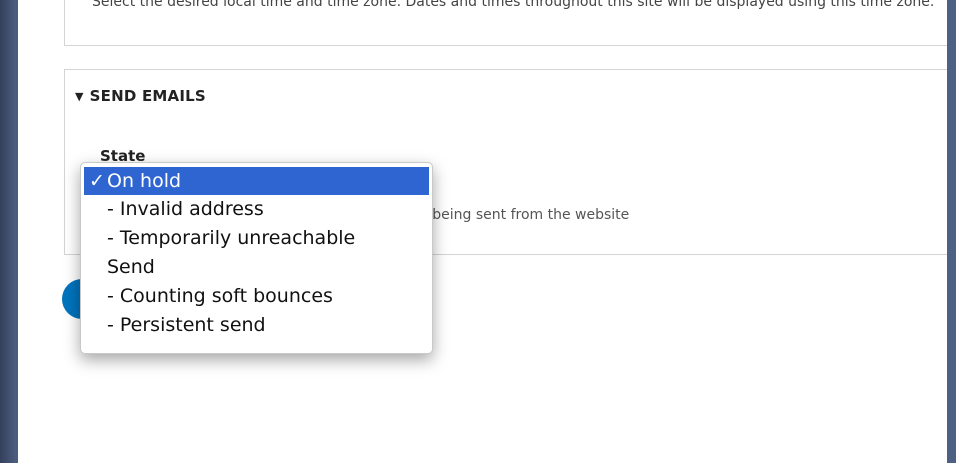 Image resolution: width=956 pixels, height=463 pixels. I want to click on option-label: - Persistent send, so click(186, 325).